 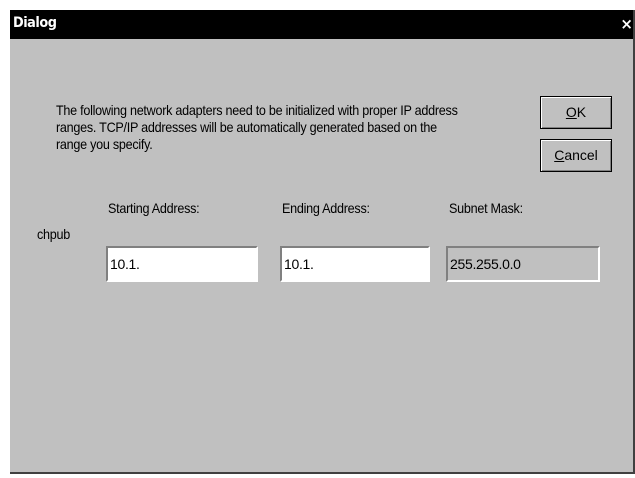 I want to click on cancel-button-mnemonic: C, so click(x=559, y=155).